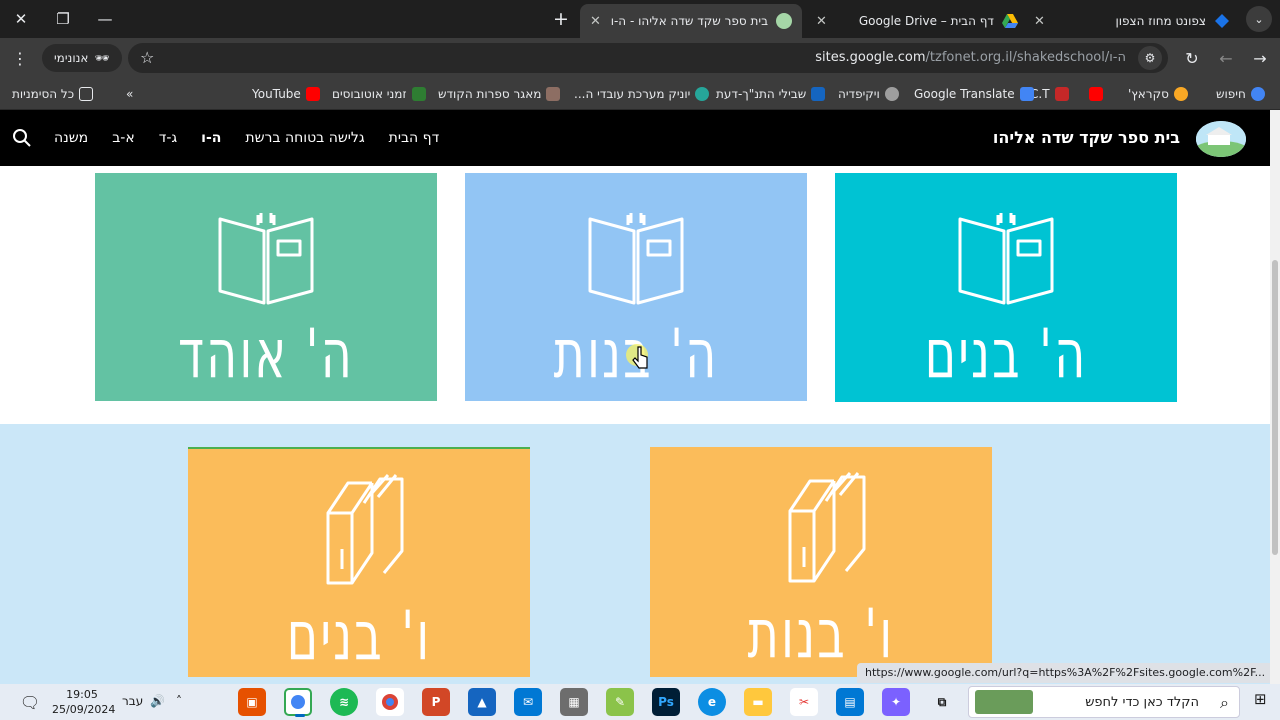 The image size is (1280, 720). What do you see at coordinates (22, 138) in the screenshot?
I see `search-icon` at bounding box center [22, 138].